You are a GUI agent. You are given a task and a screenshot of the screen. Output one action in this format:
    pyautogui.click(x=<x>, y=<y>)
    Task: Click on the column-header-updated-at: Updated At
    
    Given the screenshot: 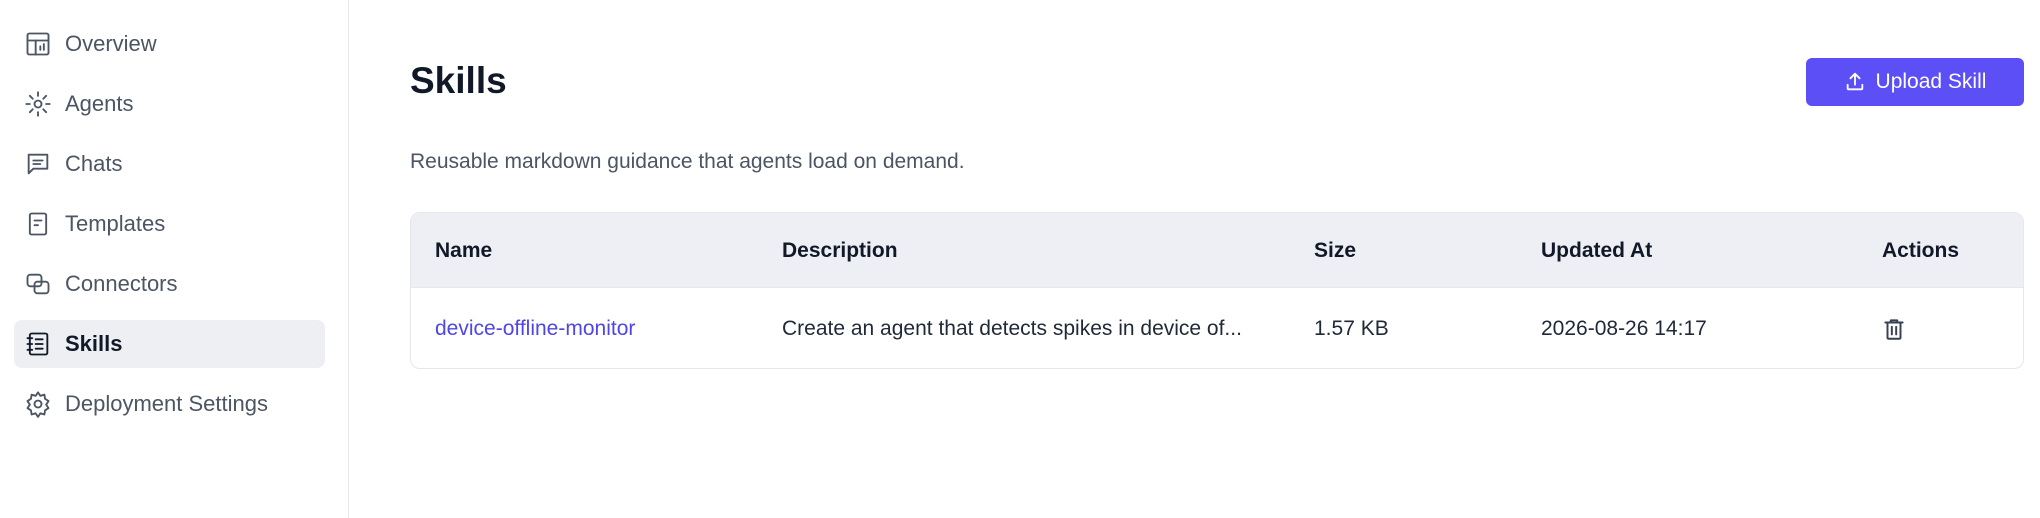 What is the action you would take?
    pyautogui.click(x=1596, y=250)
    